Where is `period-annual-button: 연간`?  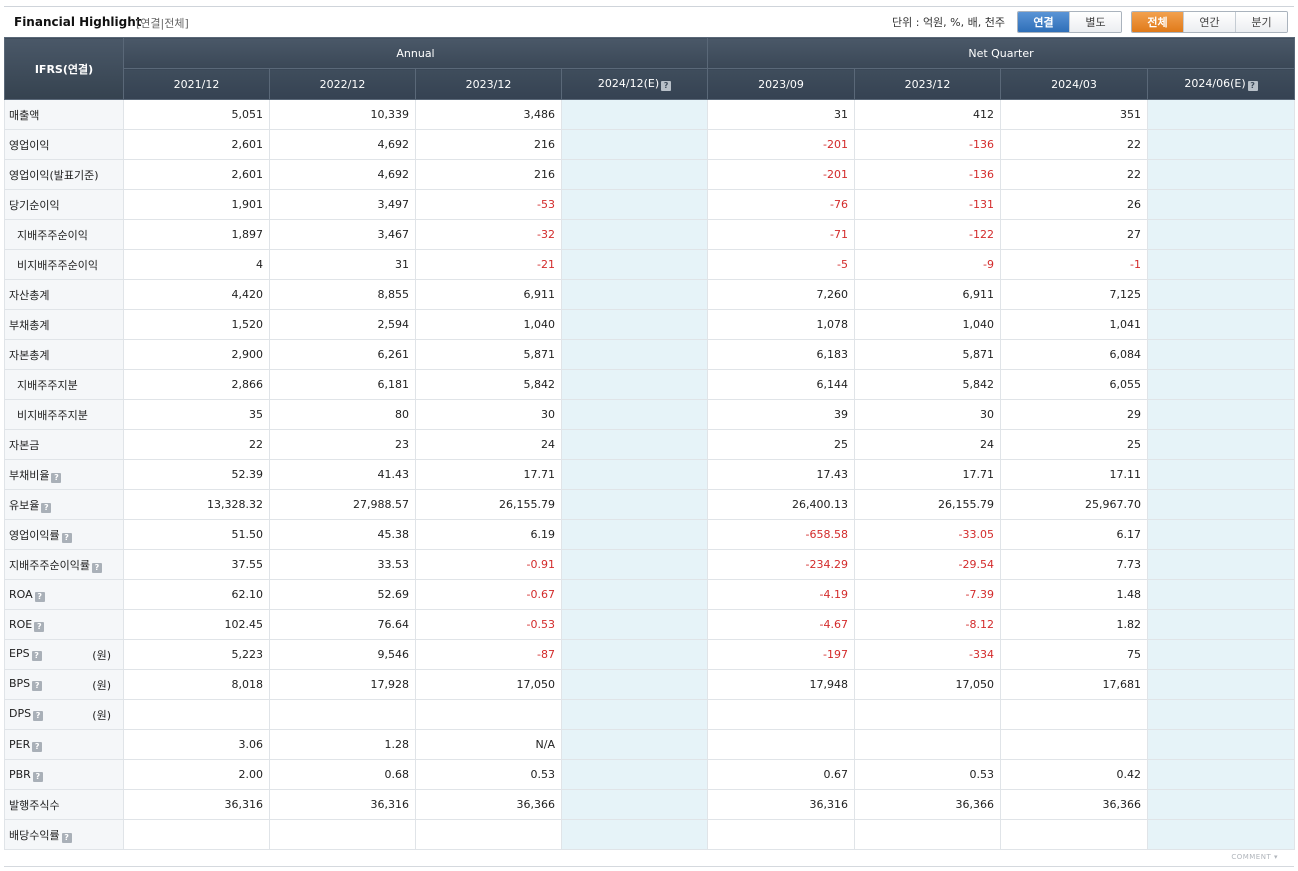
period-annual-button: 연간 is located at coordinates (1210, 22).